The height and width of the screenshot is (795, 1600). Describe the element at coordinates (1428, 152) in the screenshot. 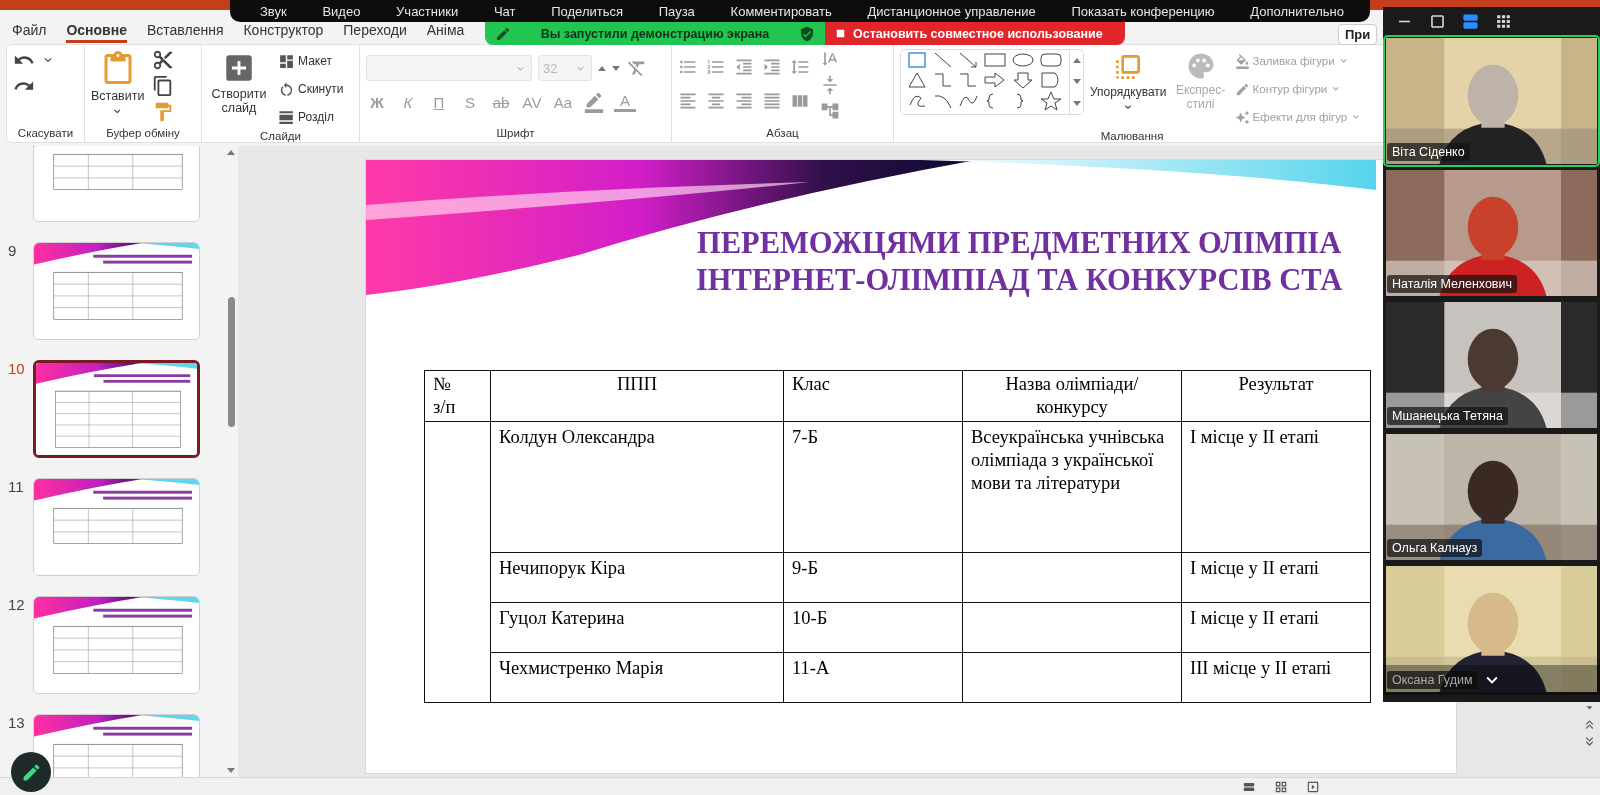

I see `participant-name: Віта Сіденко` at that location.